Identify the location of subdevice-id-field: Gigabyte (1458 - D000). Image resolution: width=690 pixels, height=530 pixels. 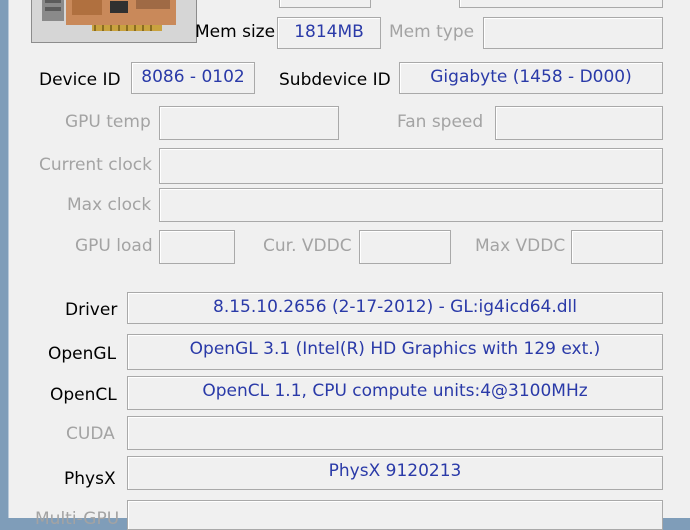
(531, 78).